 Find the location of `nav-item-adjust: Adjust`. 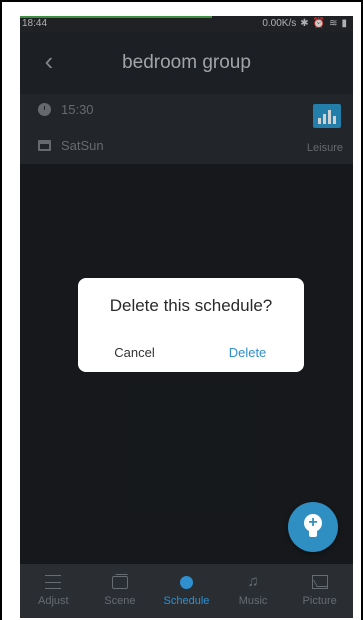

nav-item-adjust: Adjust is located at coordinates (53, 591).